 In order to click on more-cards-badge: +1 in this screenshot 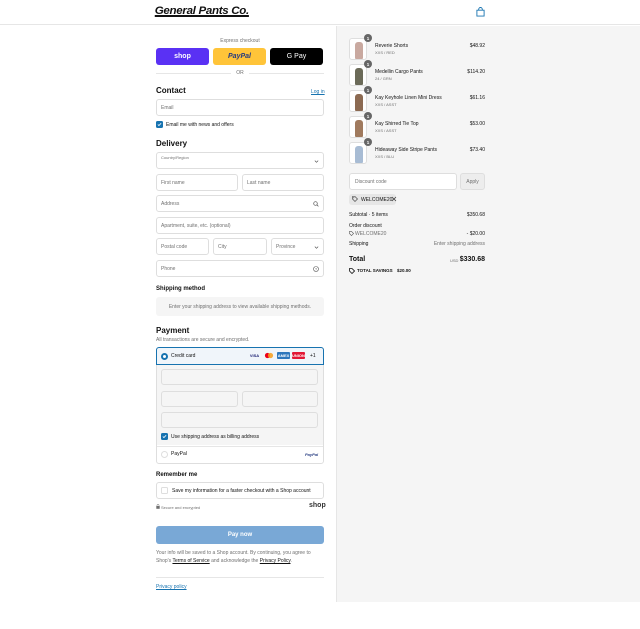, I will do `click(313, 356)`.